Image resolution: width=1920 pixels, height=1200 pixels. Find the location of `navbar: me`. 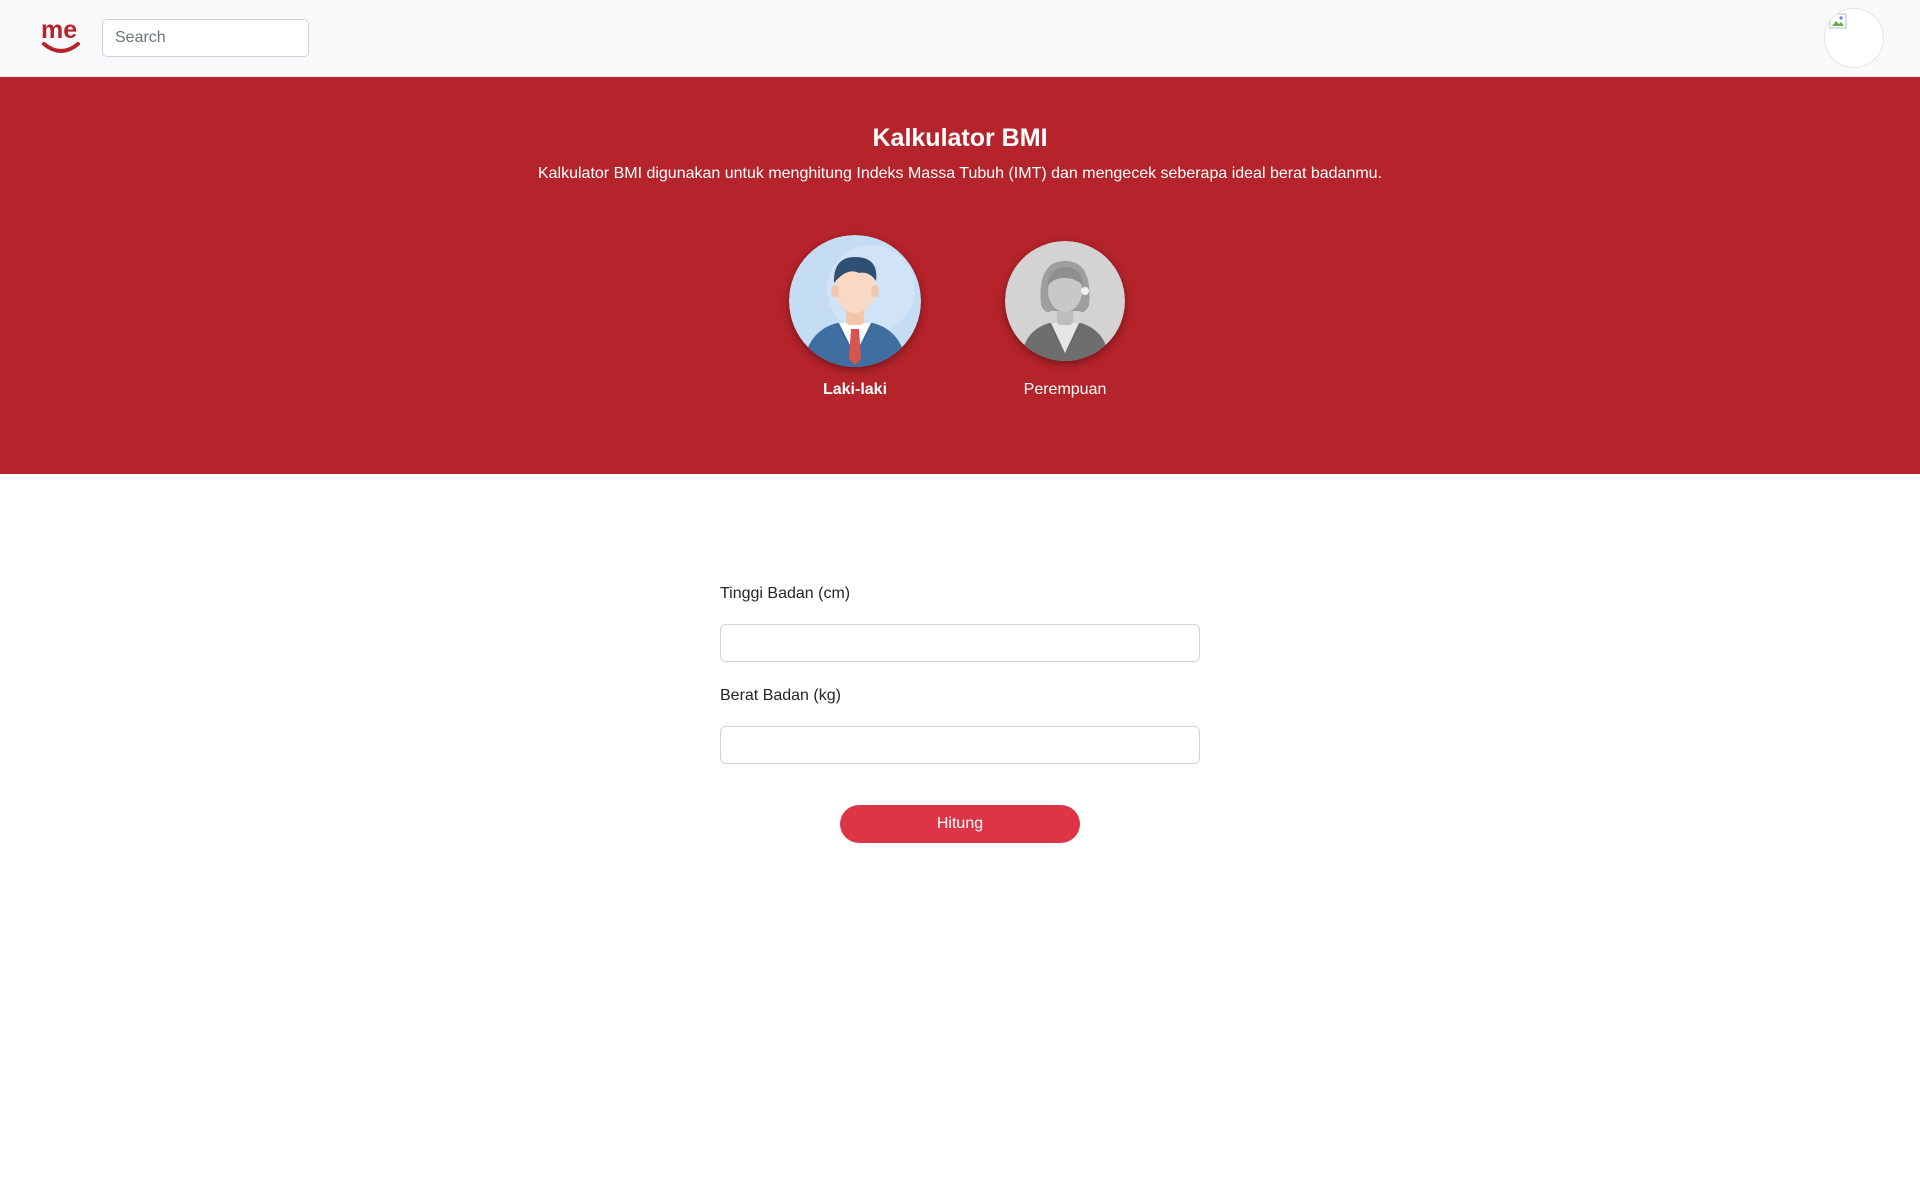

navbar: me is located at coordinates (960, 38).